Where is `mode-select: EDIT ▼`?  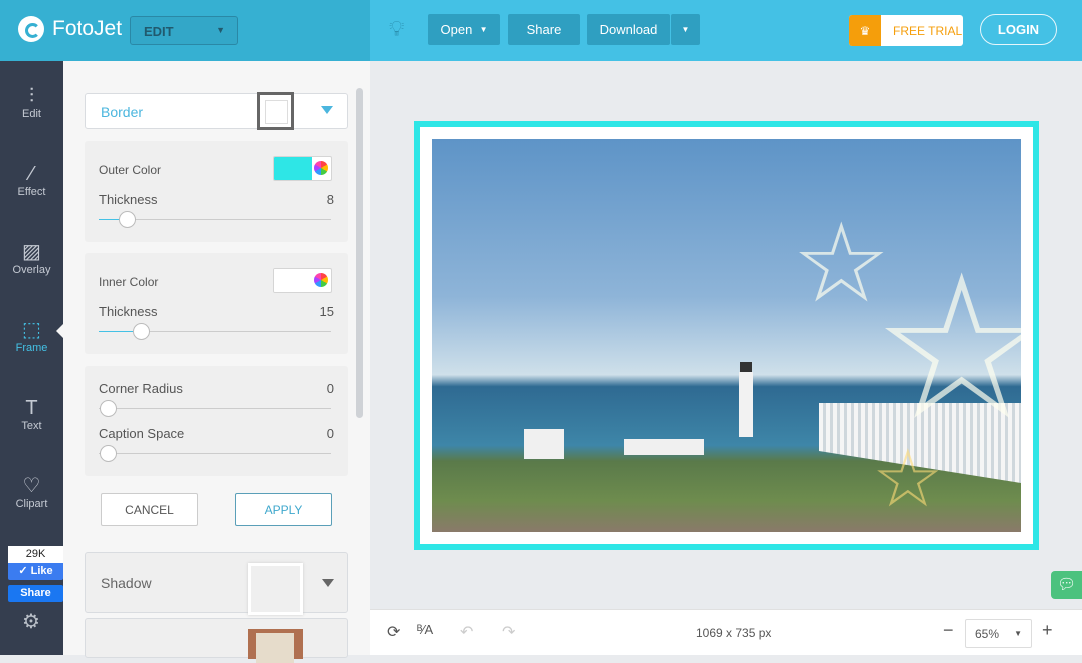
mode-select: EDIT ▼ is located at coordinates (184, 30).